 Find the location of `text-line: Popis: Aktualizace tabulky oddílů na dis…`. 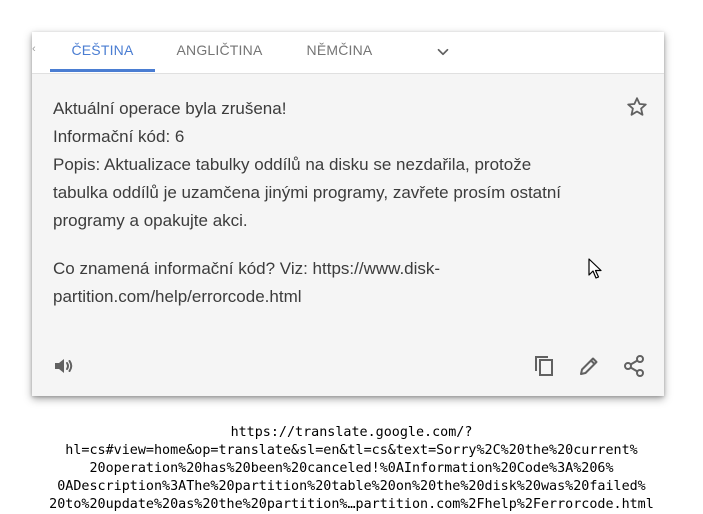

text-line: Popis: Aktualizace tabulky oddílů na dis… is located at coordinates (292, 164).